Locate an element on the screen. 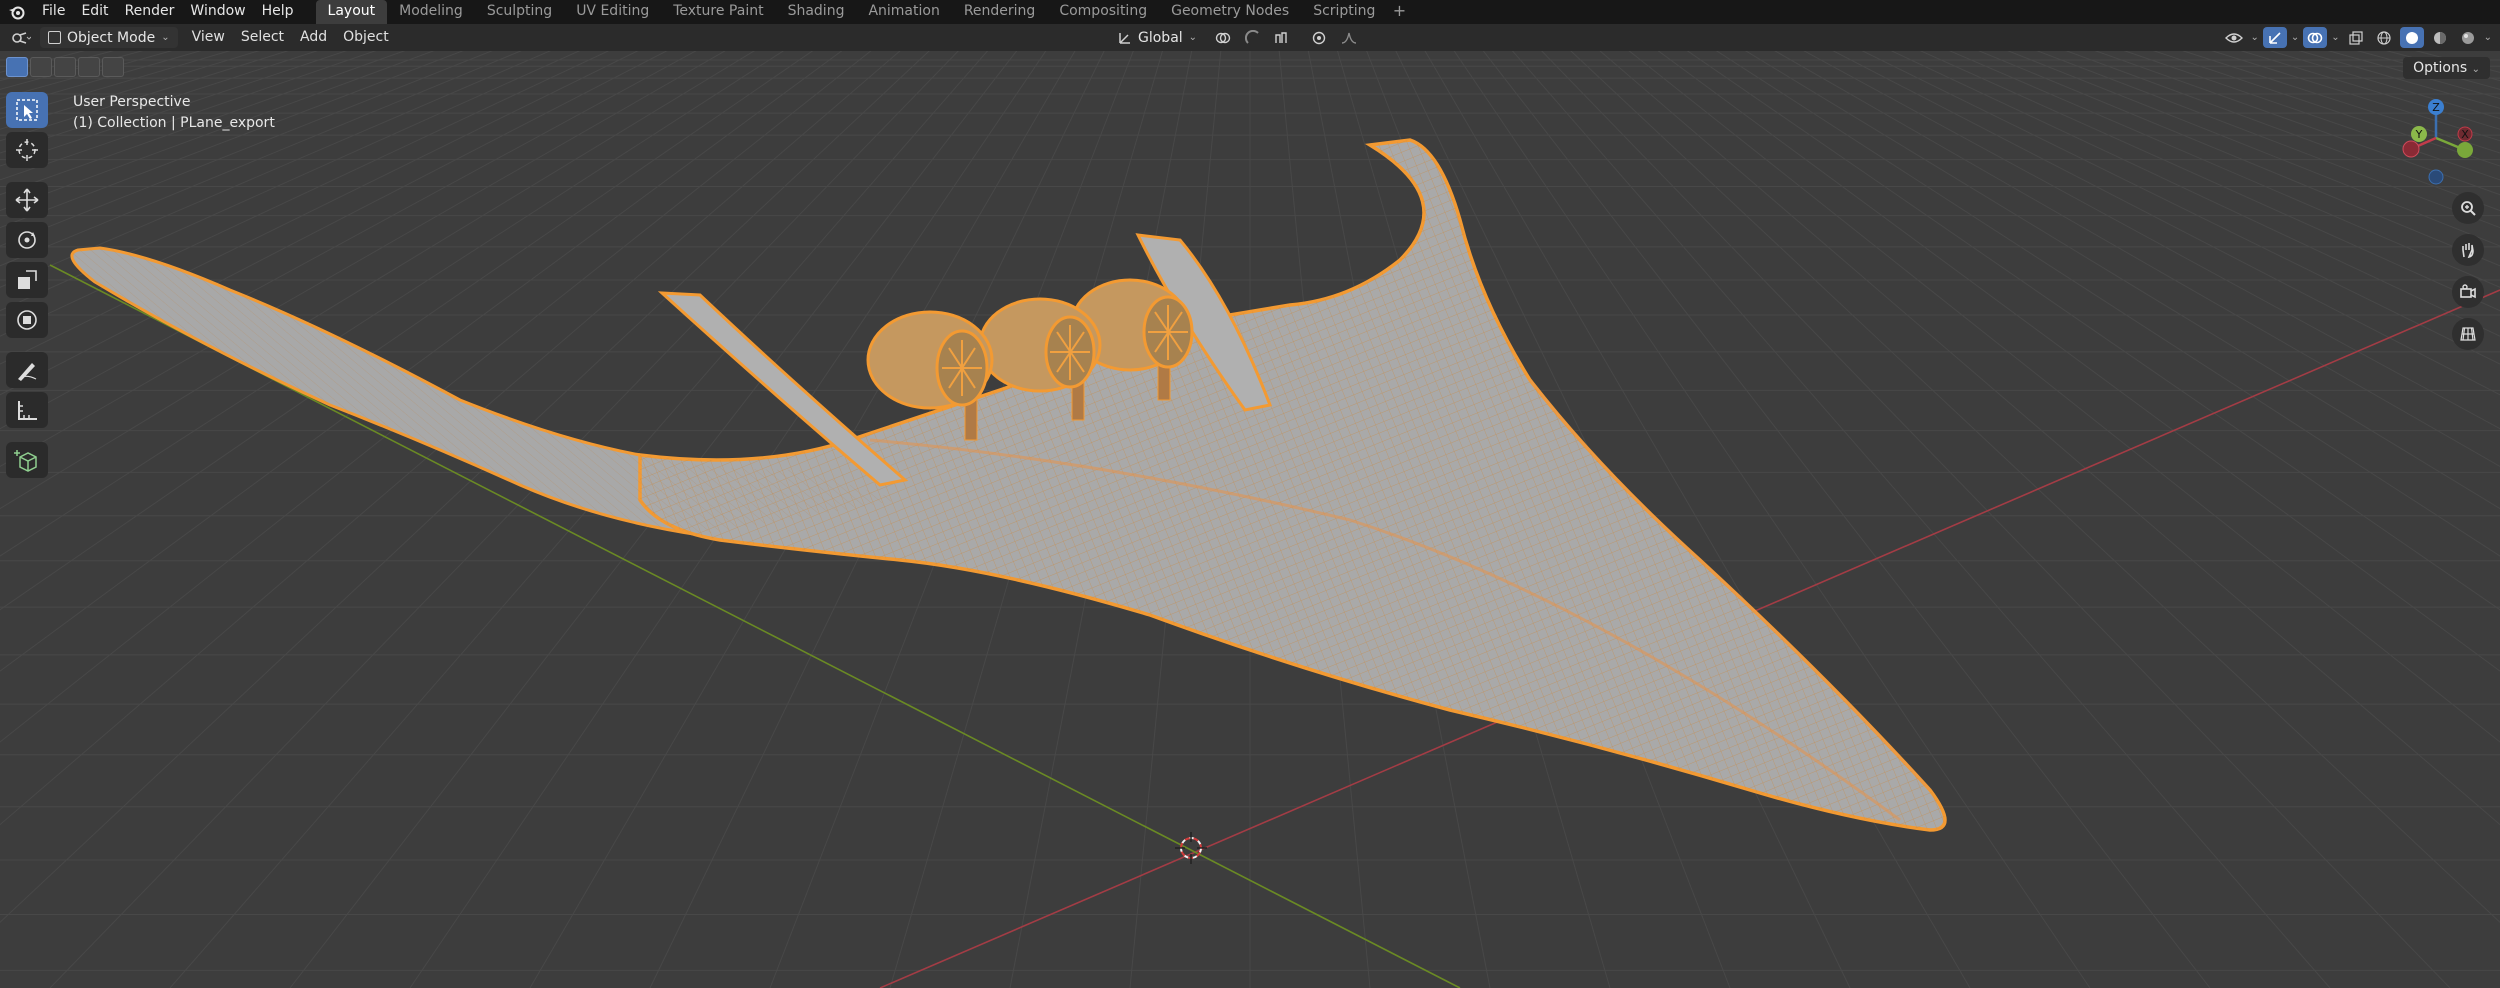  tool-shelf is located at coordinates (28, 285).